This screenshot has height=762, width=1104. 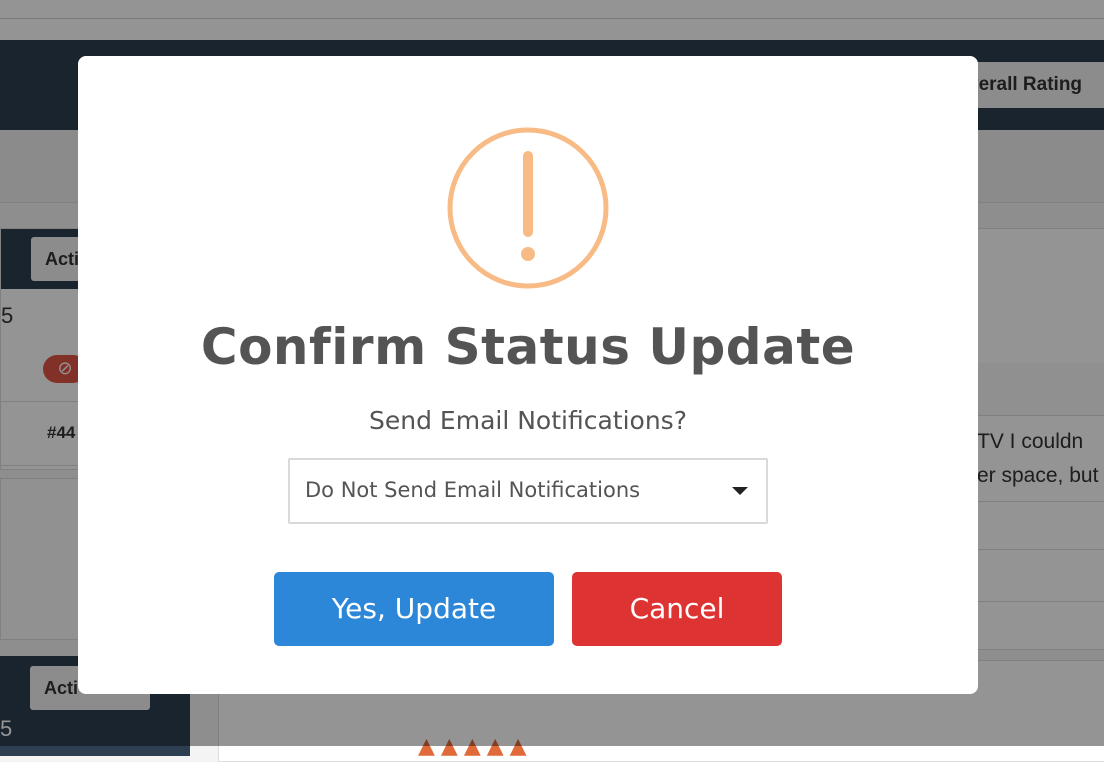 I want to click on cancel-button: Cancel, so click(x=677, y=609).